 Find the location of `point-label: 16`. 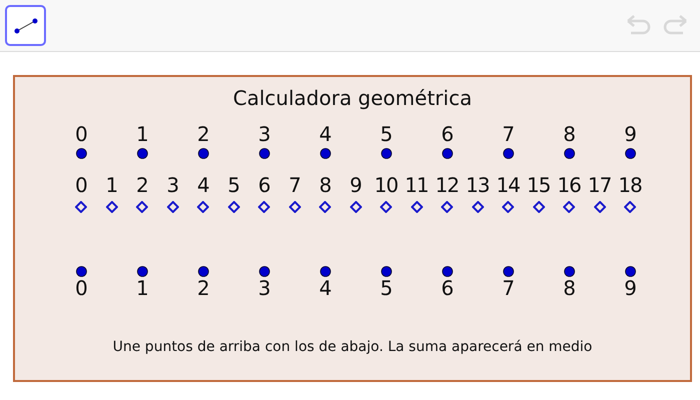

point-label: 16 is located at coordinates (569, 185).